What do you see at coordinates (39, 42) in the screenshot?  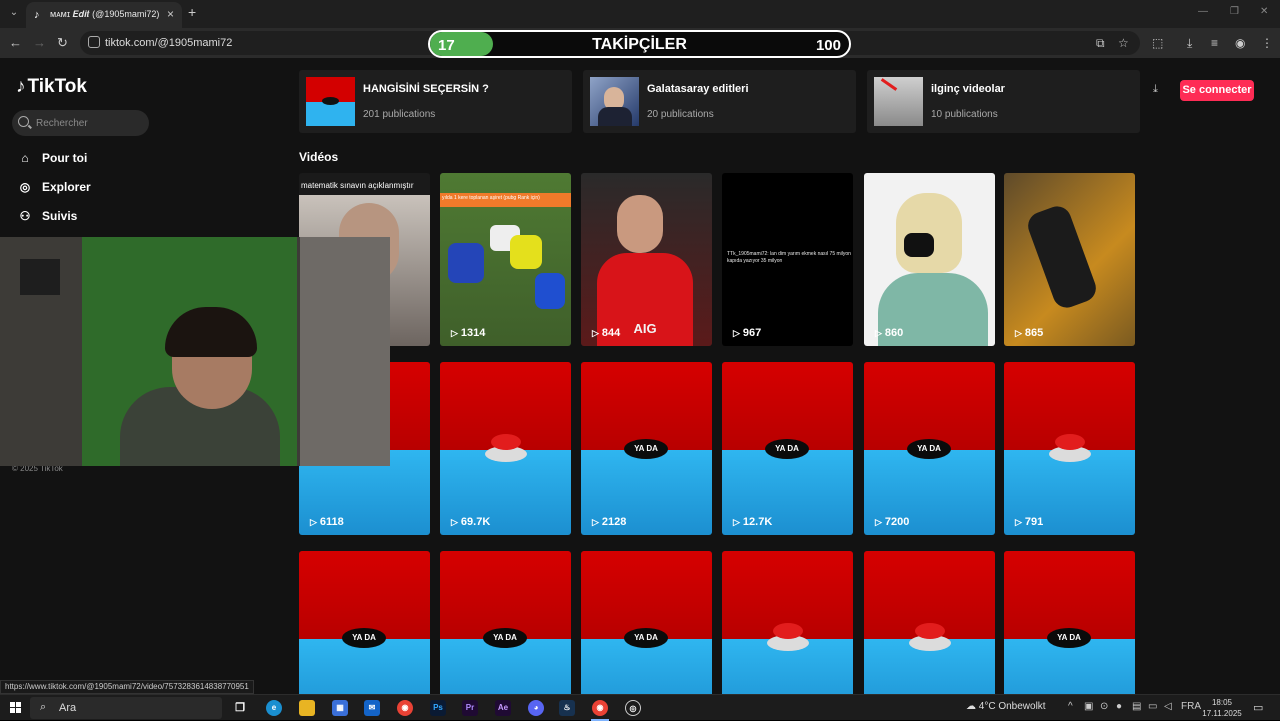 I see `forward-icon: →` at bounding box center [39, 42].